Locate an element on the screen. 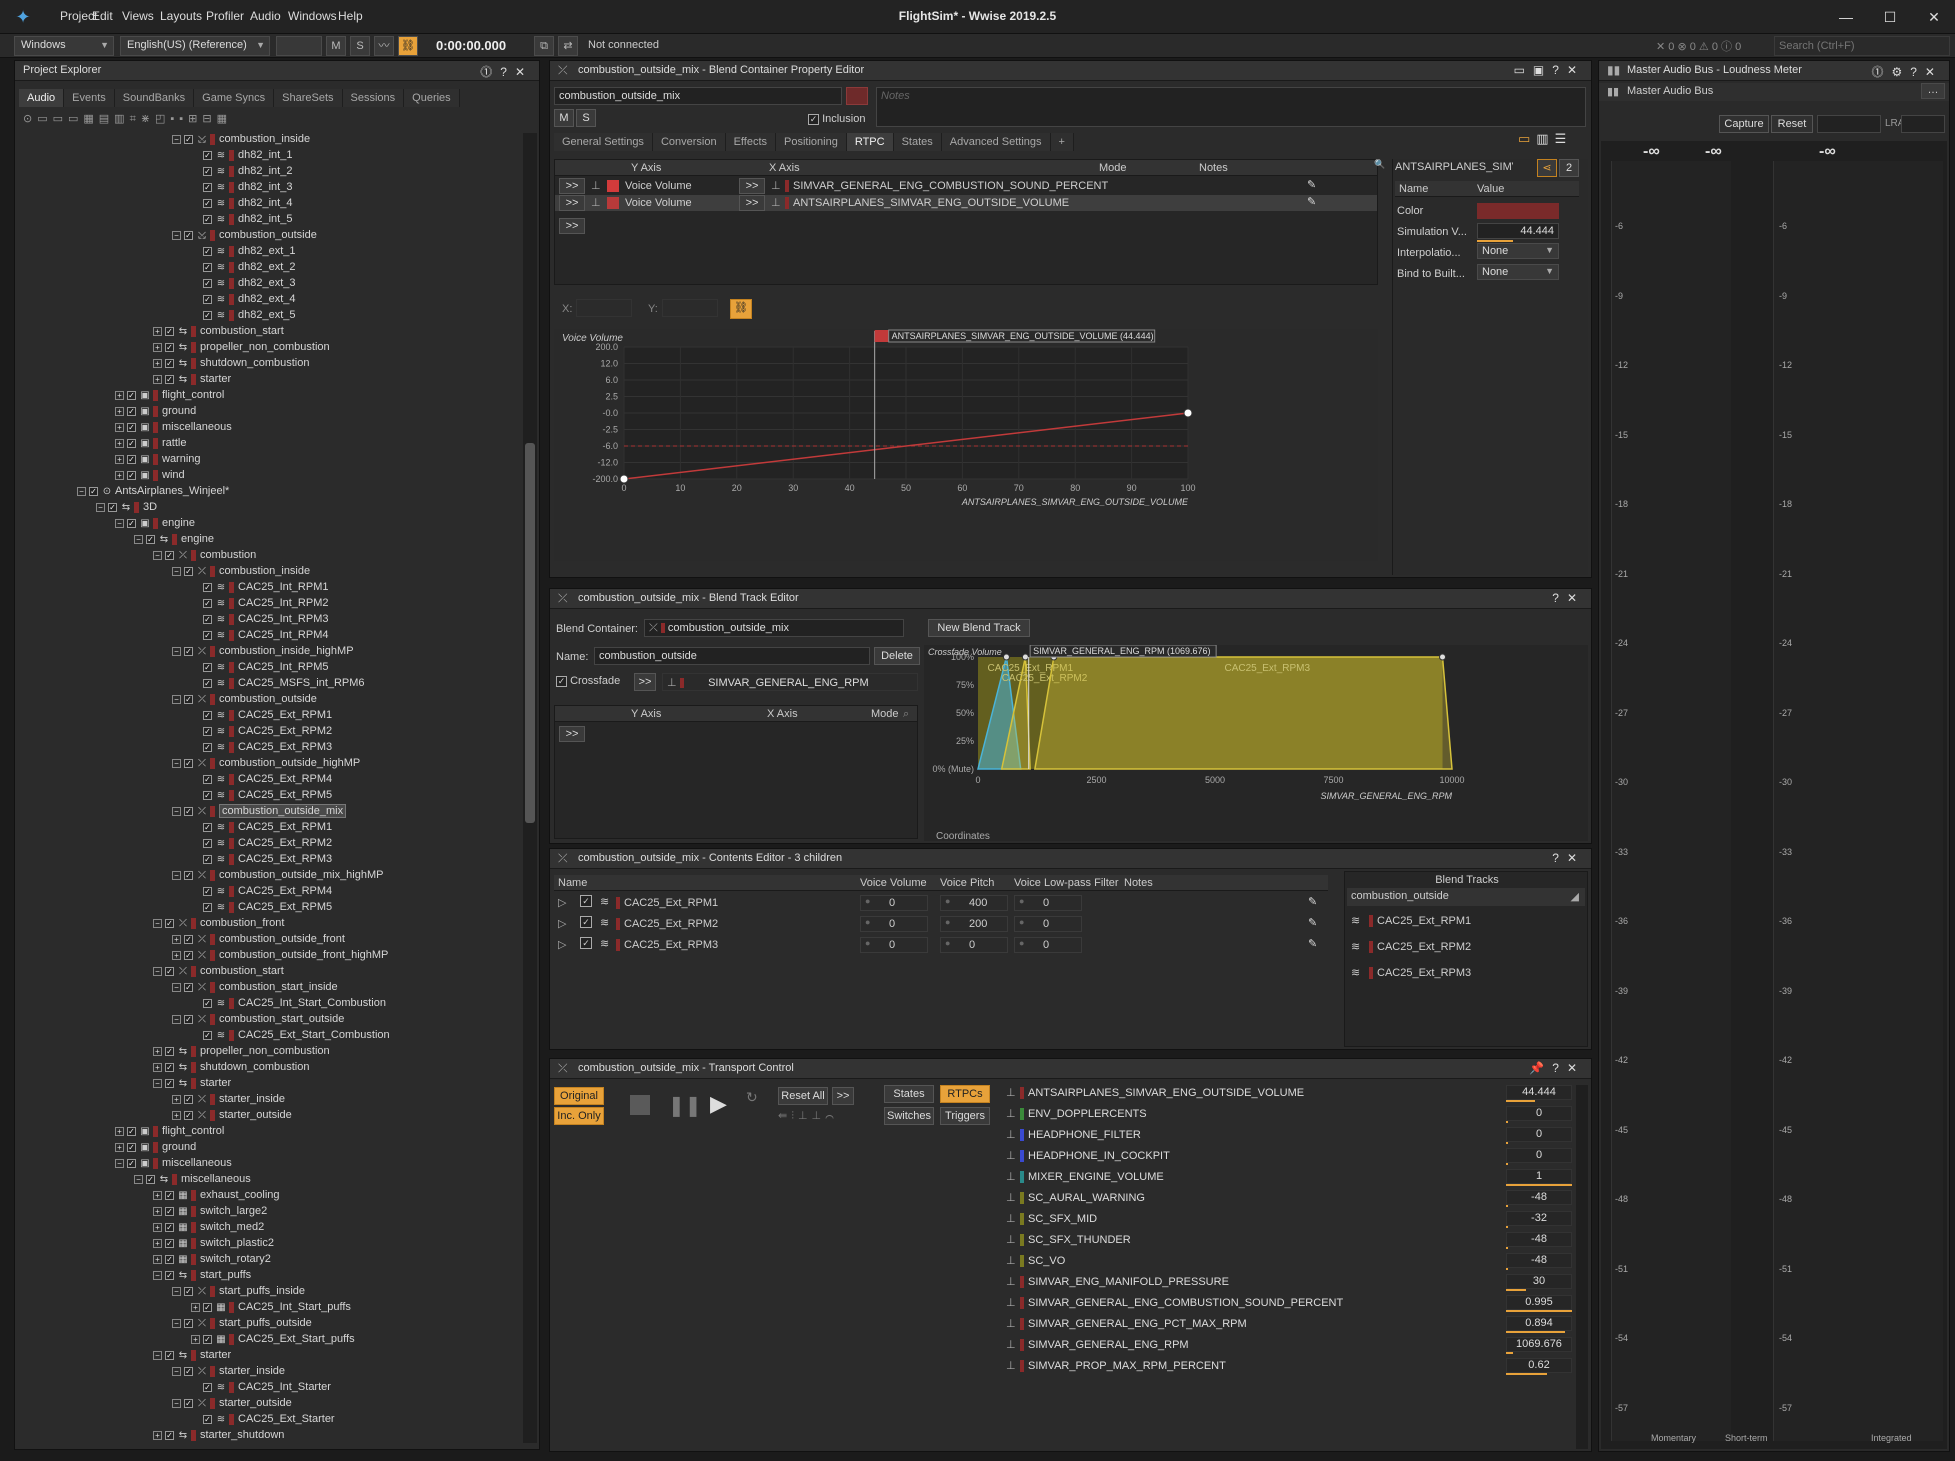 This screenshot has width=1955, height=1461. rtpc-param-button: >> is located at coordinates (752, 186).